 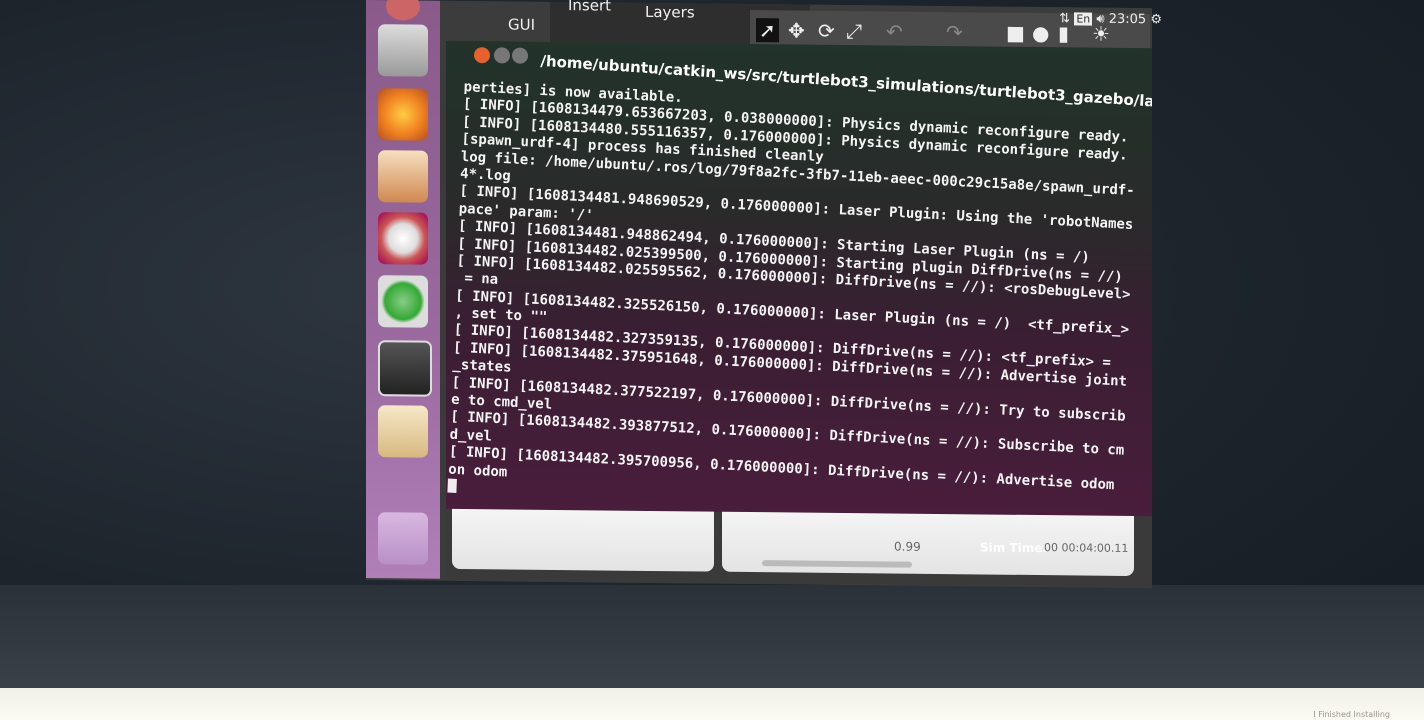 I want to click on horizontal-scrollbar, so click(x=837, y=564).